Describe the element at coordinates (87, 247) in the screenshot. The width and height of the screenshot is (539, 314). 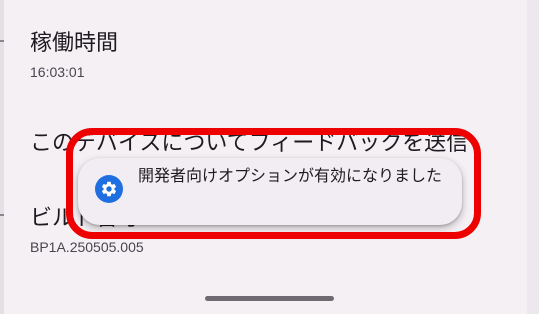
I see `setting-build-number-value: BP1A.250505.005` at that location.